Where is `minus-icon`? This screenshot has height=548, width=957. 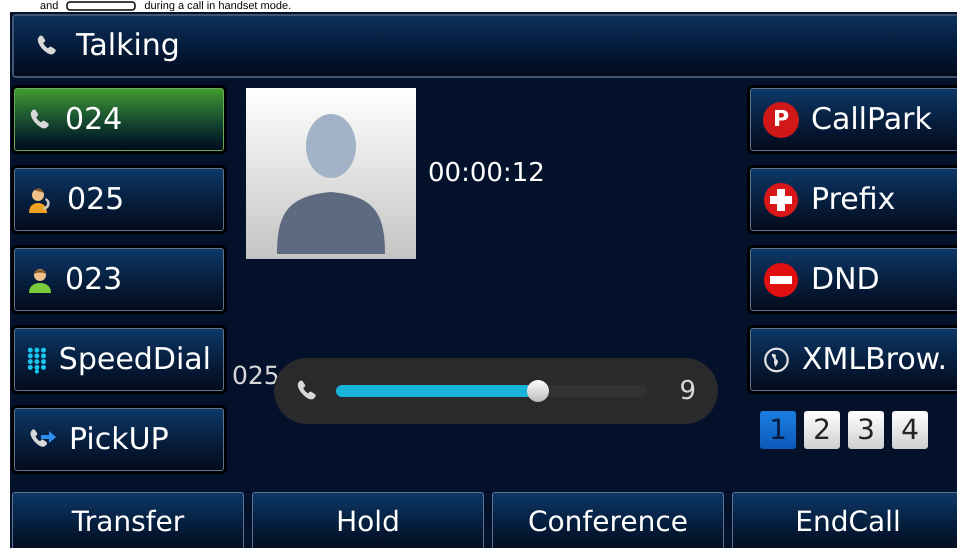 minus-icon is located at coordinates (781, 280).